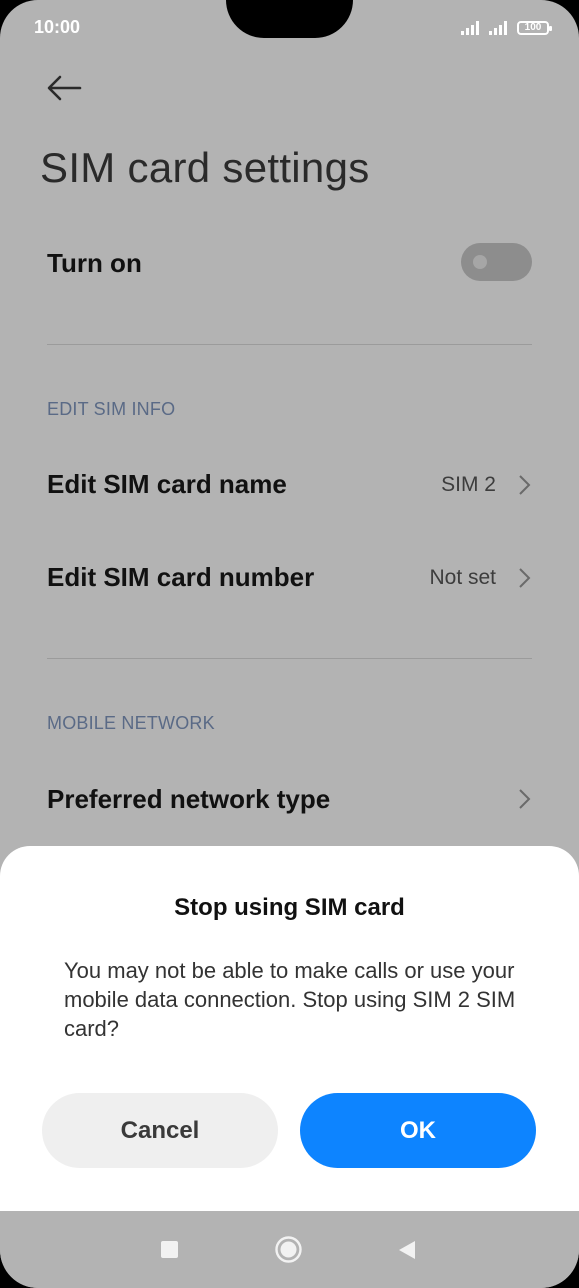 The image size is (579, 1288). I want to click on battery-icon: 100, so click(534, 28).